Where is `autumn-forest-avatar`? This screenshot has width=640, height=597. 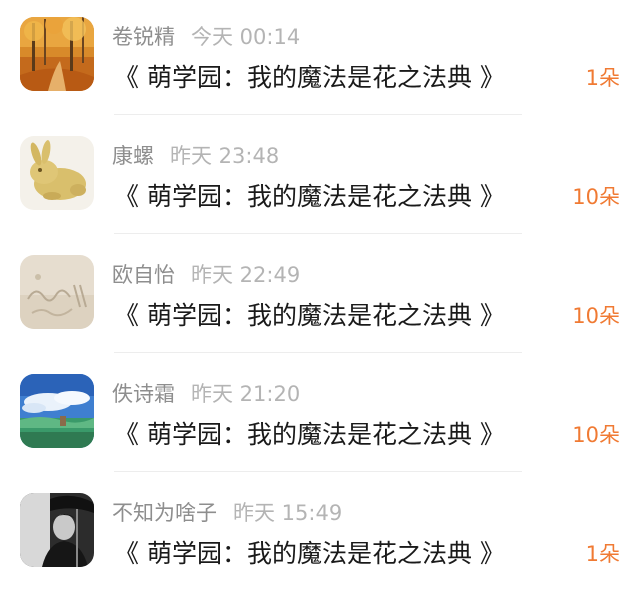
autumn-forest-avatar is located at coordinates (57, 54).